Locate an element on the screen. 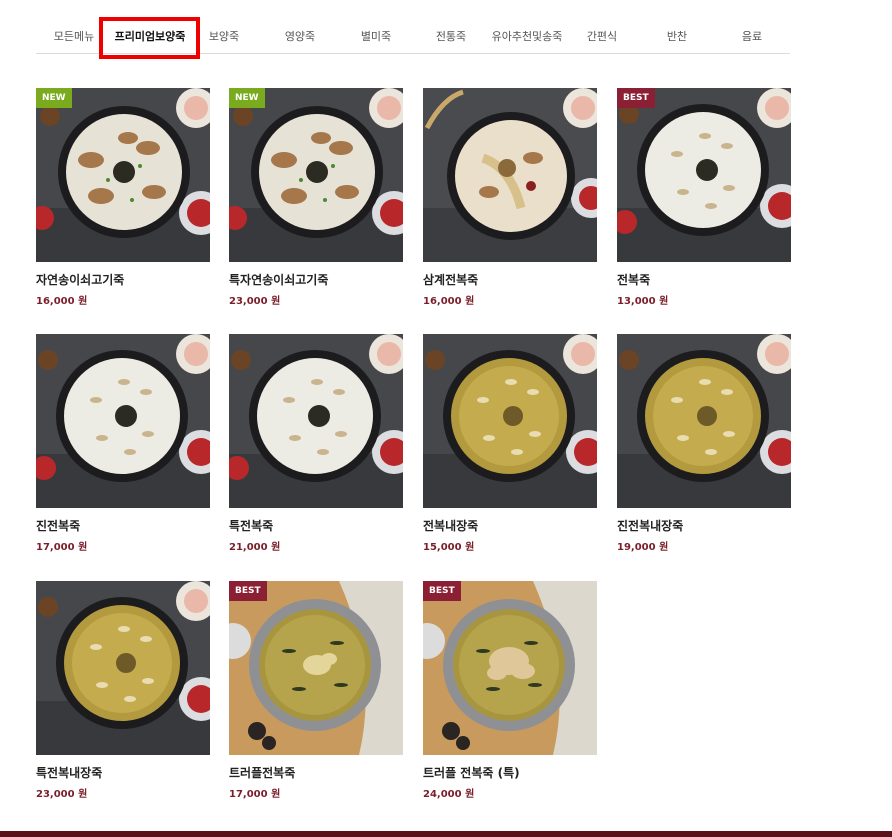 The height and width of the screenshot is (837, 892). tab-special-juk: 별미죽 is located at coordinates (376, 36).